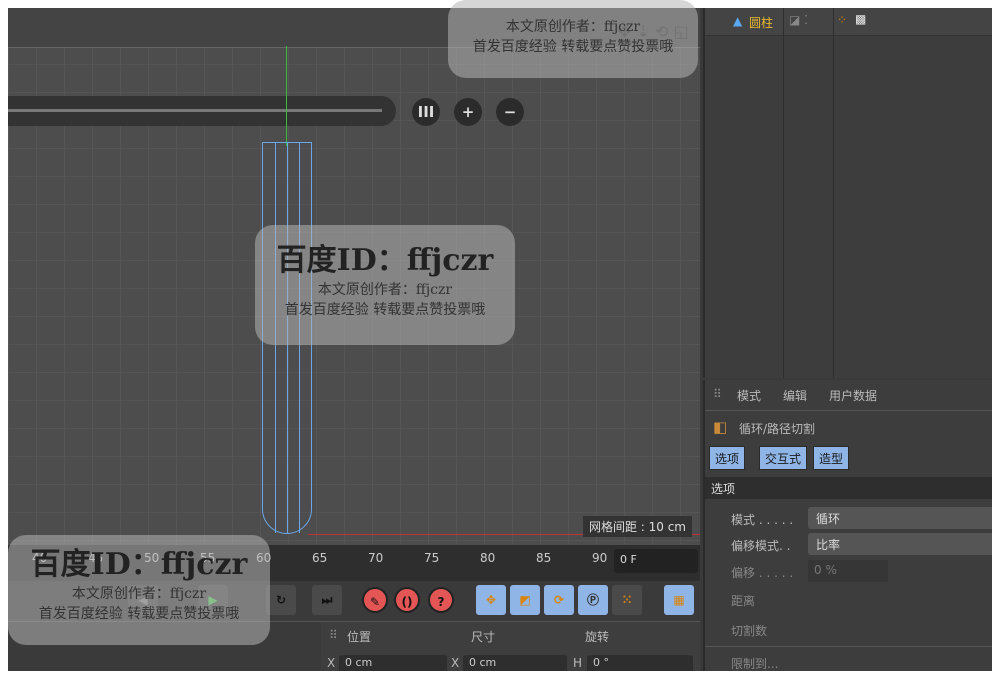  I want to click on menu-mode: 模式, so click(749, 395).